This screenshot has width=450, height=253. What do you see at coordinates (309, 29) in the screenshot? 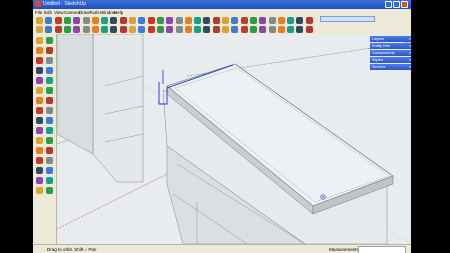
I see `share-icon` at bounding box center [309, 29].